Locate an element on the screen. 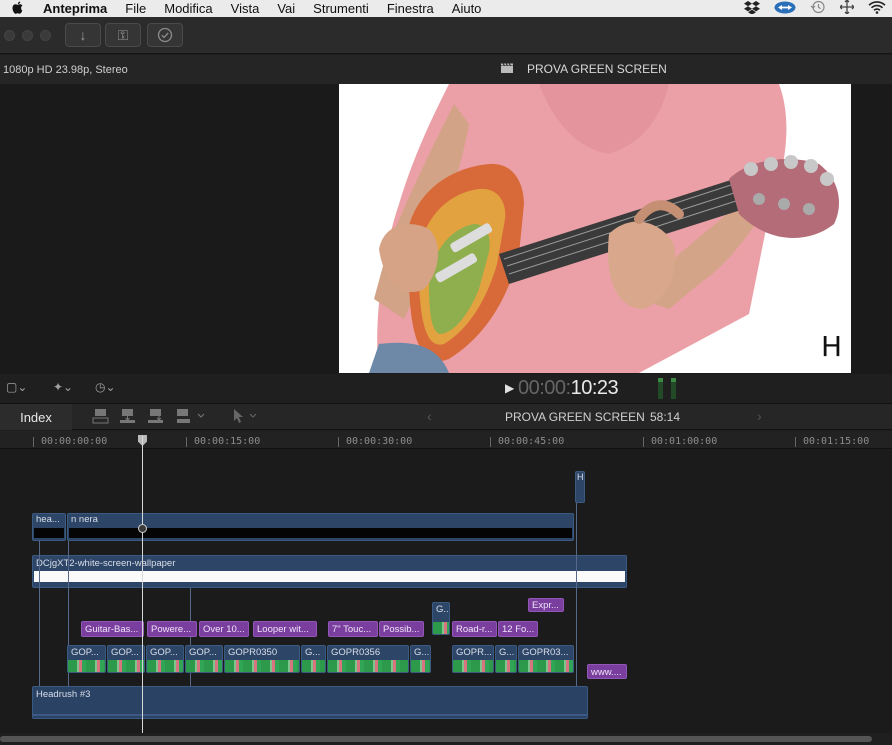 The height and width of the screenshot is (745, 892). connect-clip-icon is located at coordinates (101, 417).